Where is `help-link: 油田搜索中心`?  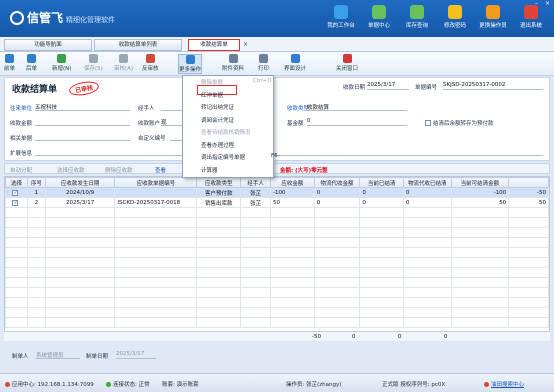 help-link: 油田搜索中心 is located at coordinates (504, 384).